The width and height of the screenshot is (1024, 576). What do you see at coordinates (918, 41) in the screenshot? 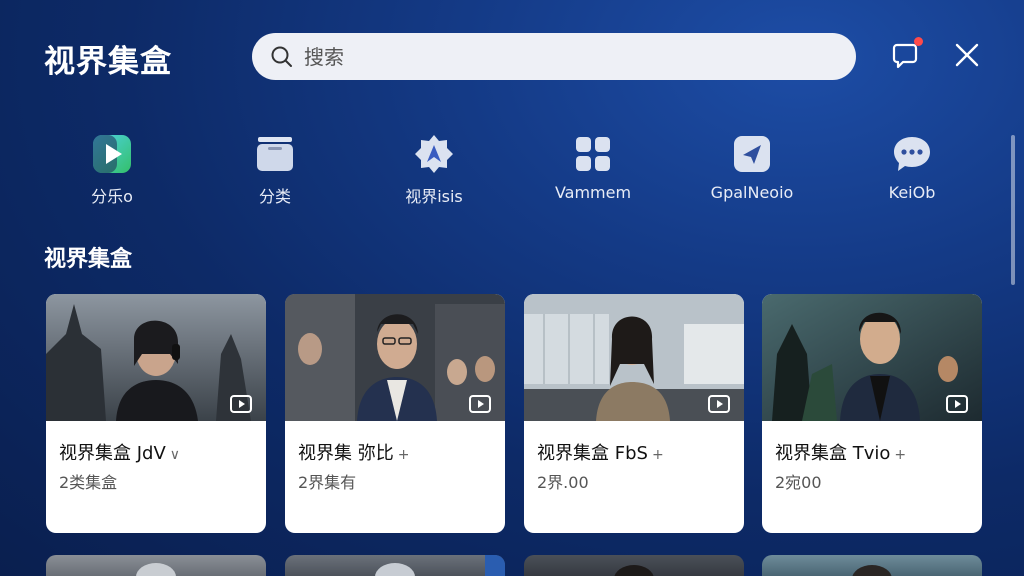
I see `notification-dot` at bounding box center [918, 41].